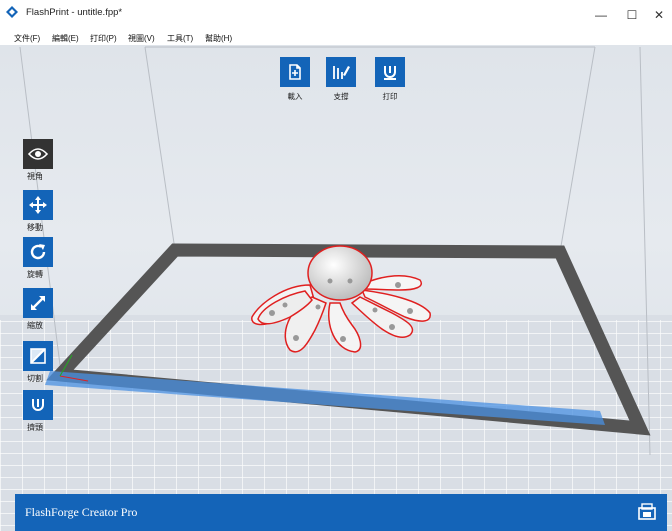  I want to click on load-file-icon, so click(295, 72).